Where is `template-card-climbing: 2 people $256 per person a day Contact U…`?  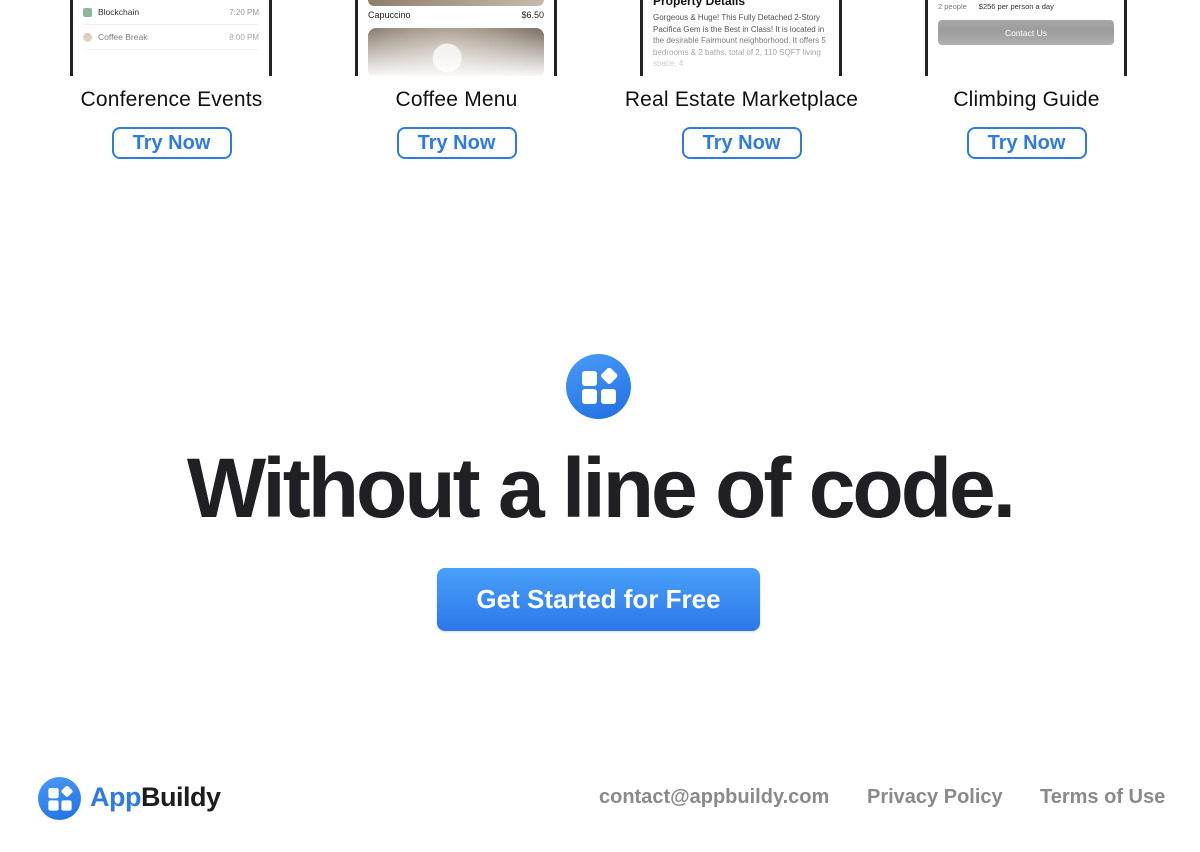
template-card-climbing: 2 people $256 per person a day Contact U… is located at coordinates (1026, 85).